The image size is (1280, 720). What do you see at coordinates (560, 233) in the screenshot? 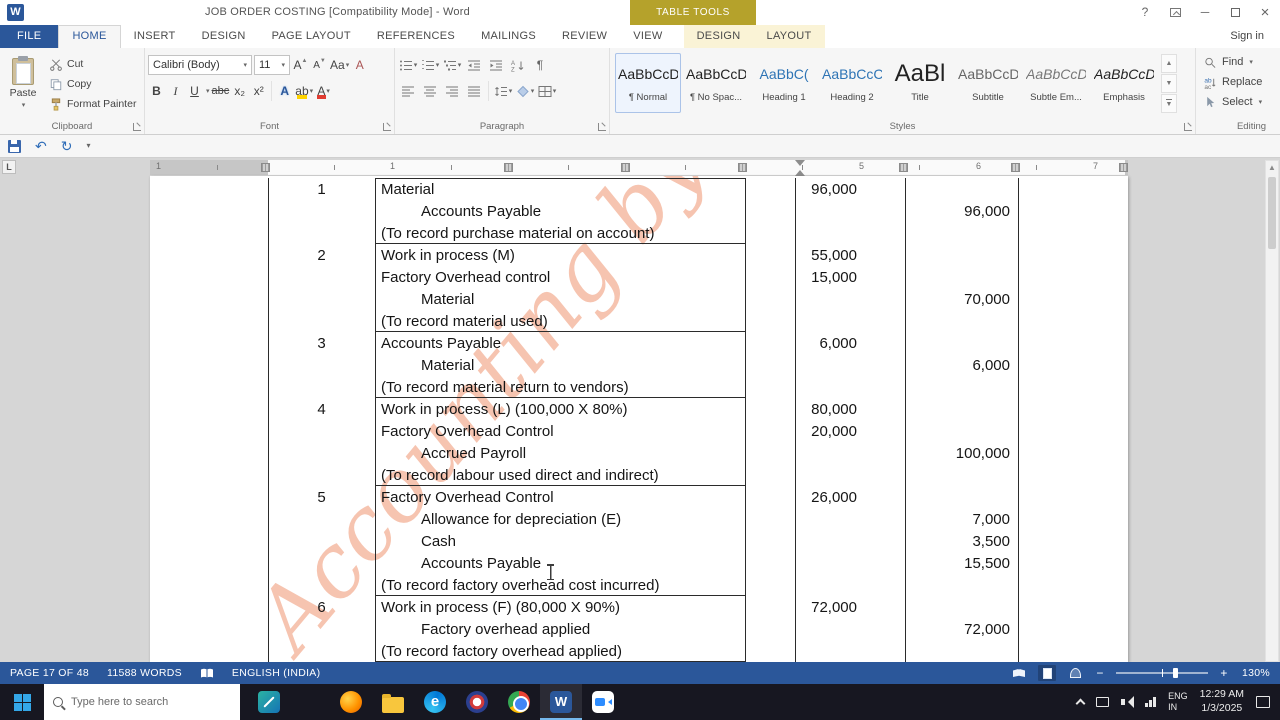
I see `account-text: (To record purchase material on account)` at bounding box center [560, 233].